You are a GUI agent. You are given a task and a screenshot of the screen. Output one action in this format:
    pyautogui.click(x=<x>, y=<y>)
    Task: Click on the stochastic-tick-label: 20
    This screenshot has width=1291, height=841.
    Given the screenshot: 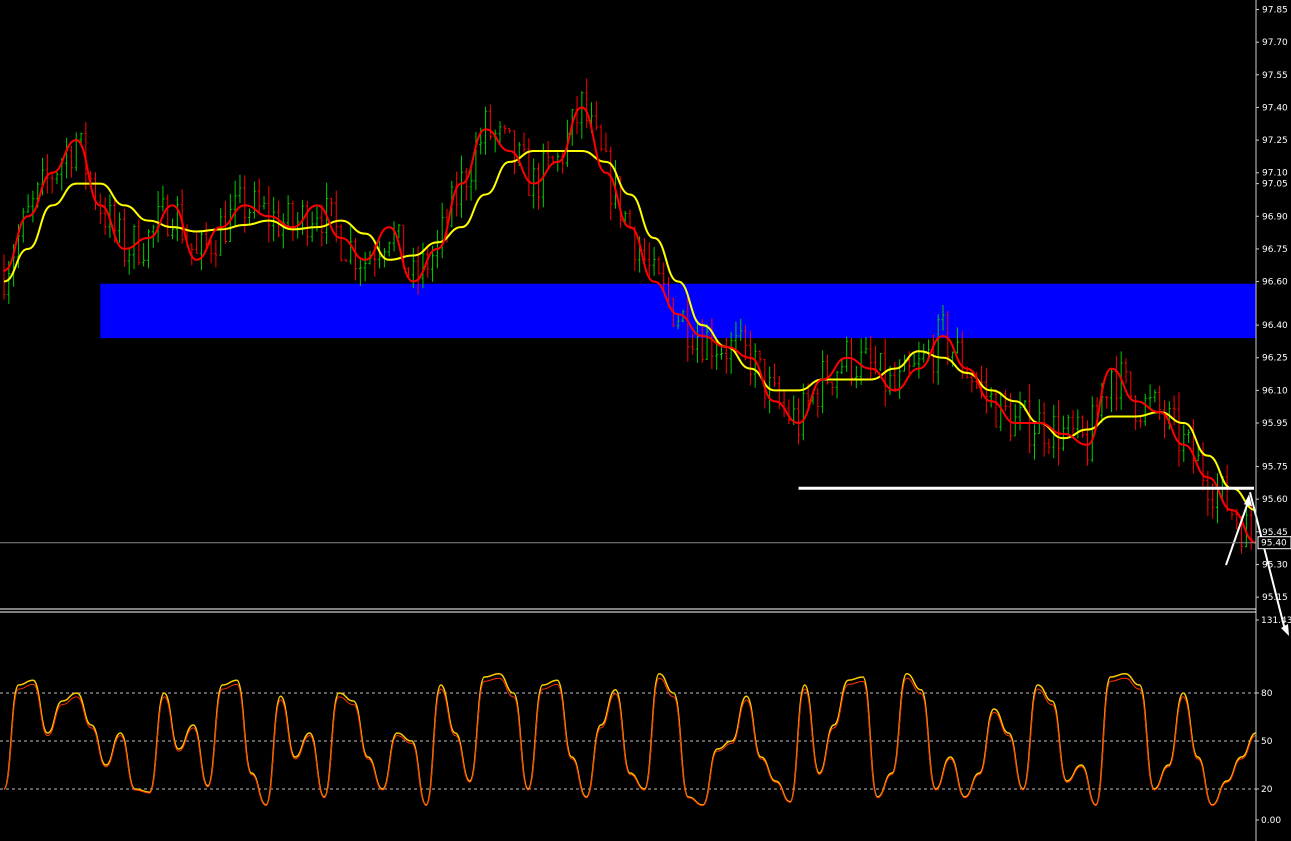 What is the action you would take?
    pyautogui.click(x=1267, y=790)
    